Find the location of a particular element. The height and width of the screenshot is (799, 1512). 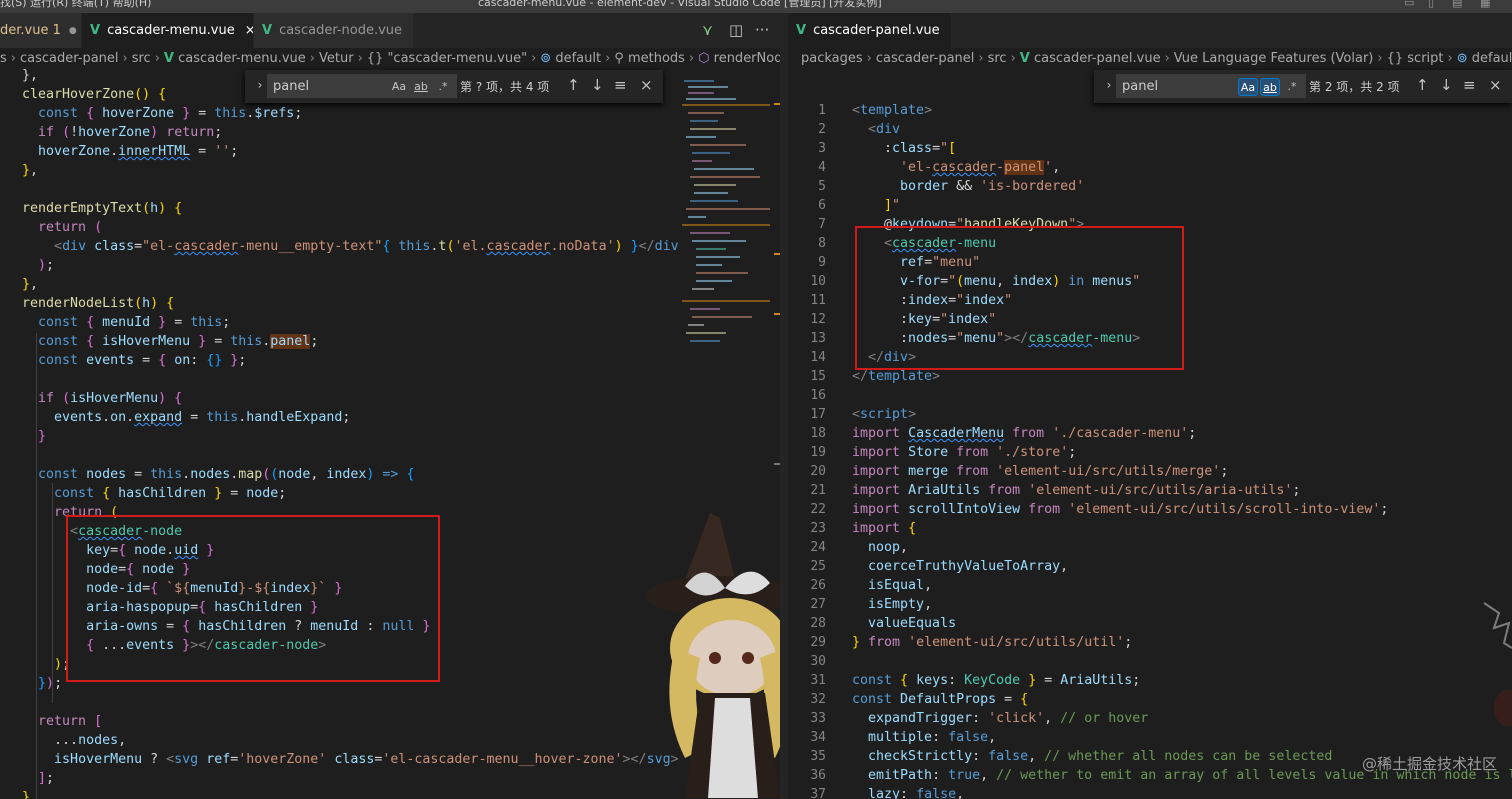

menu-bar: 找(S) 运行(R) 终端(T) 帮助(H) is located at coordinates (75, 4).